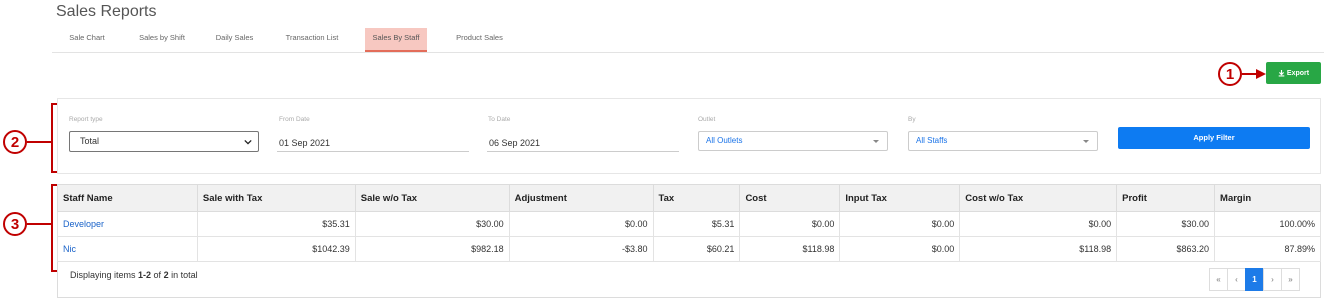  What do you see at coordinates (104, 275) in the screenshot?
I see `summary-prefix: Displaying items` at bounding box center [104, 275].